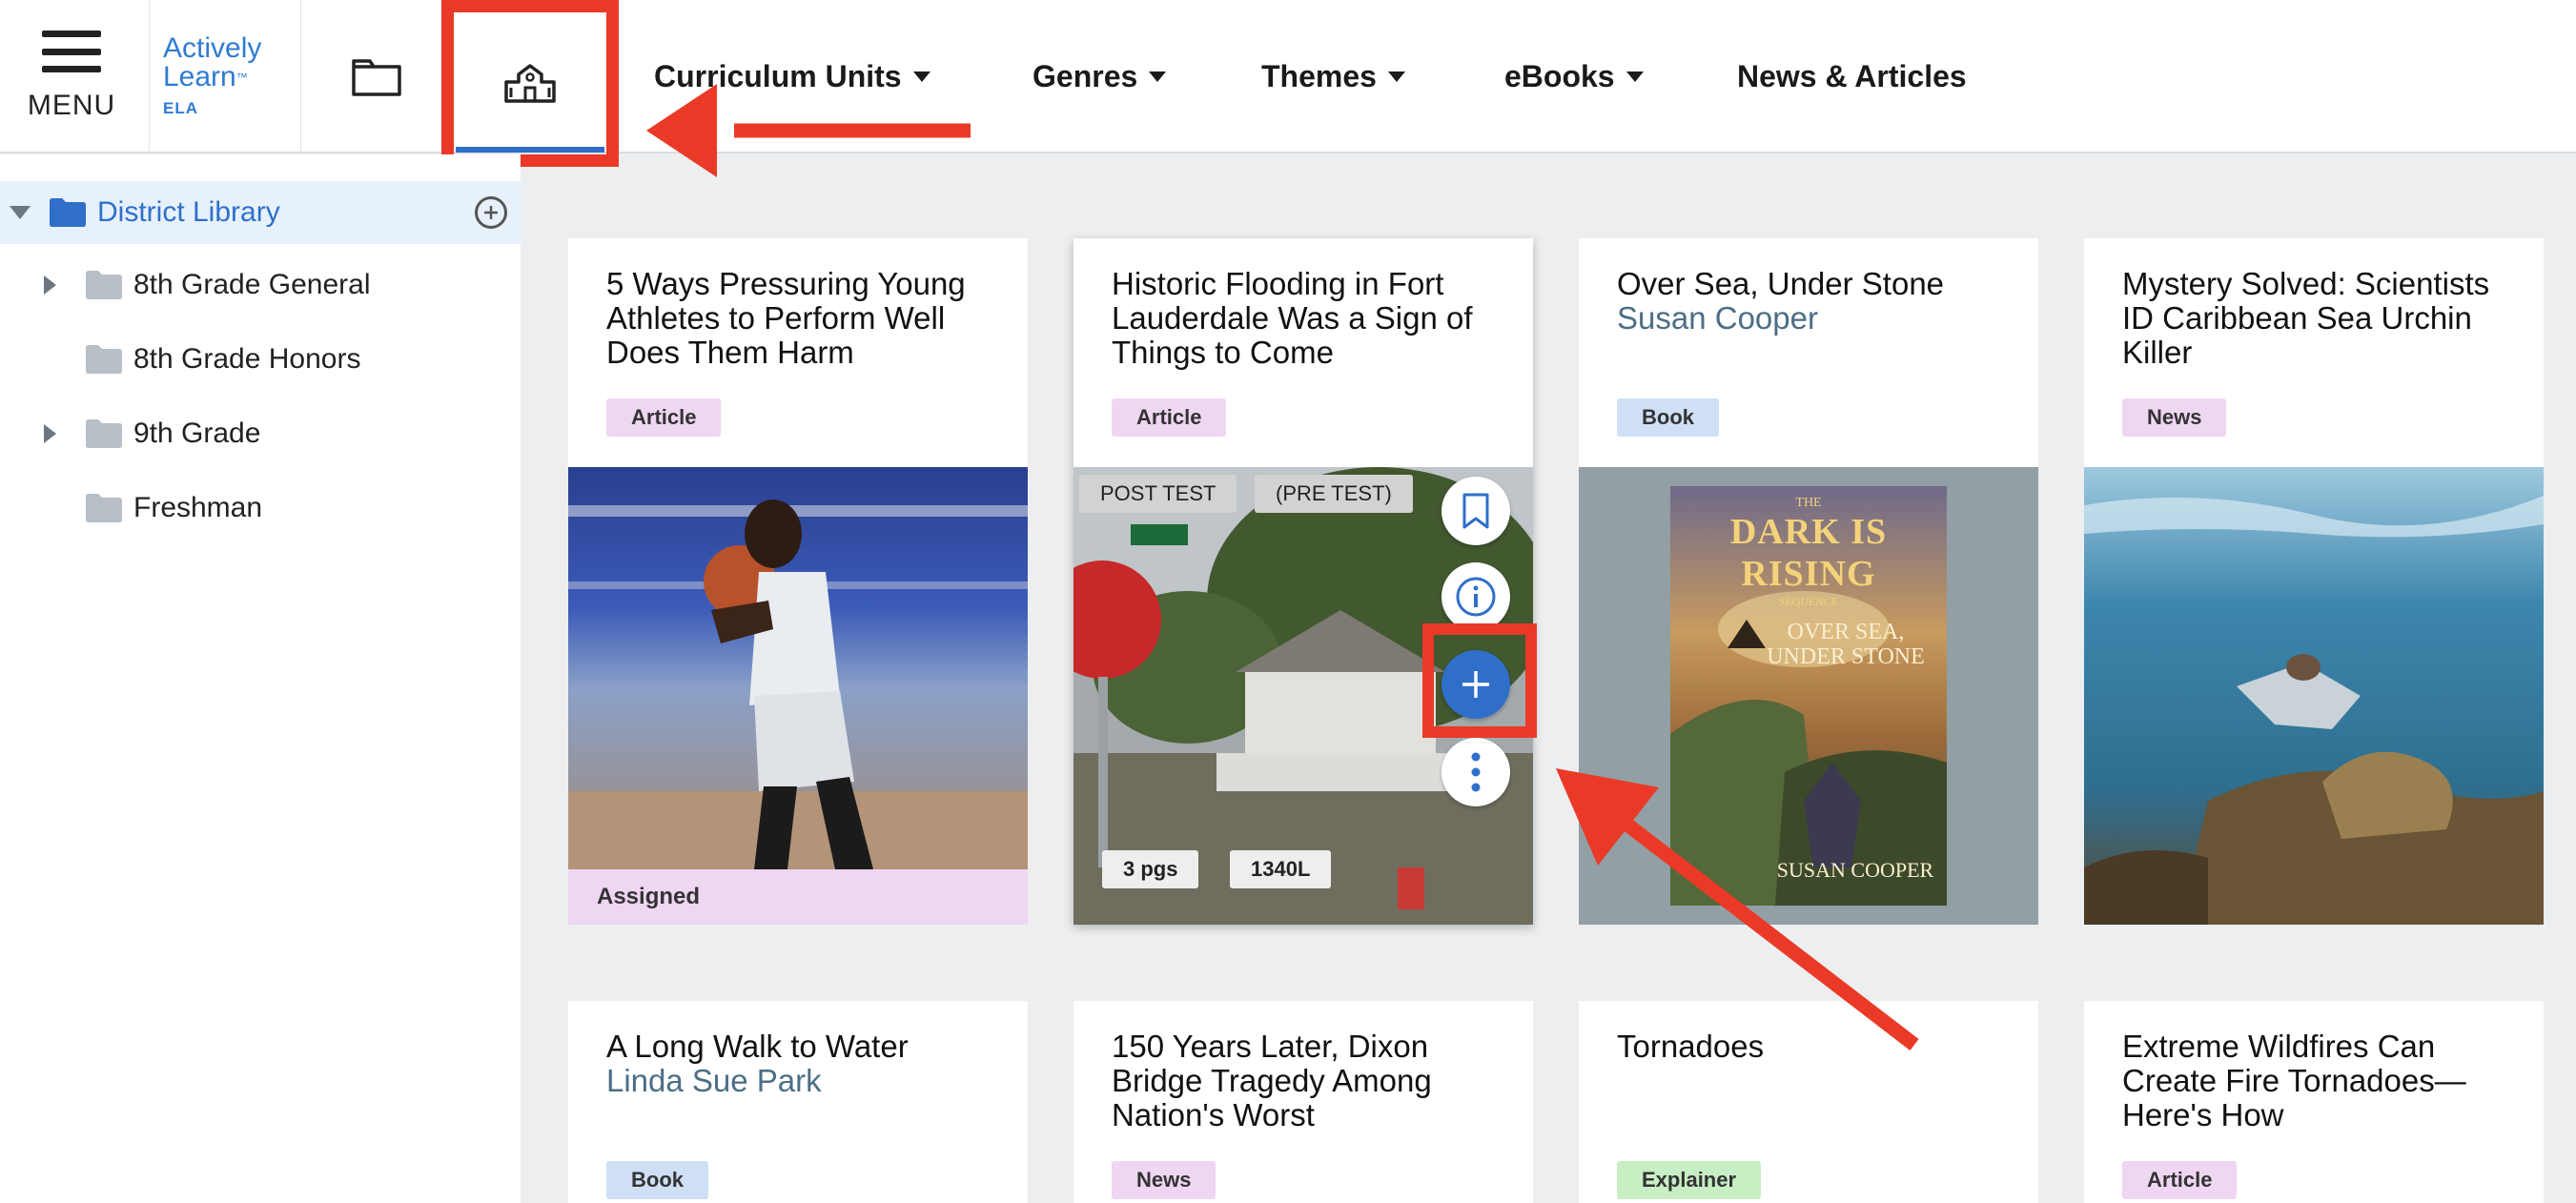  I want to click on annotation-arrow-to-add, so click(1737, 909).